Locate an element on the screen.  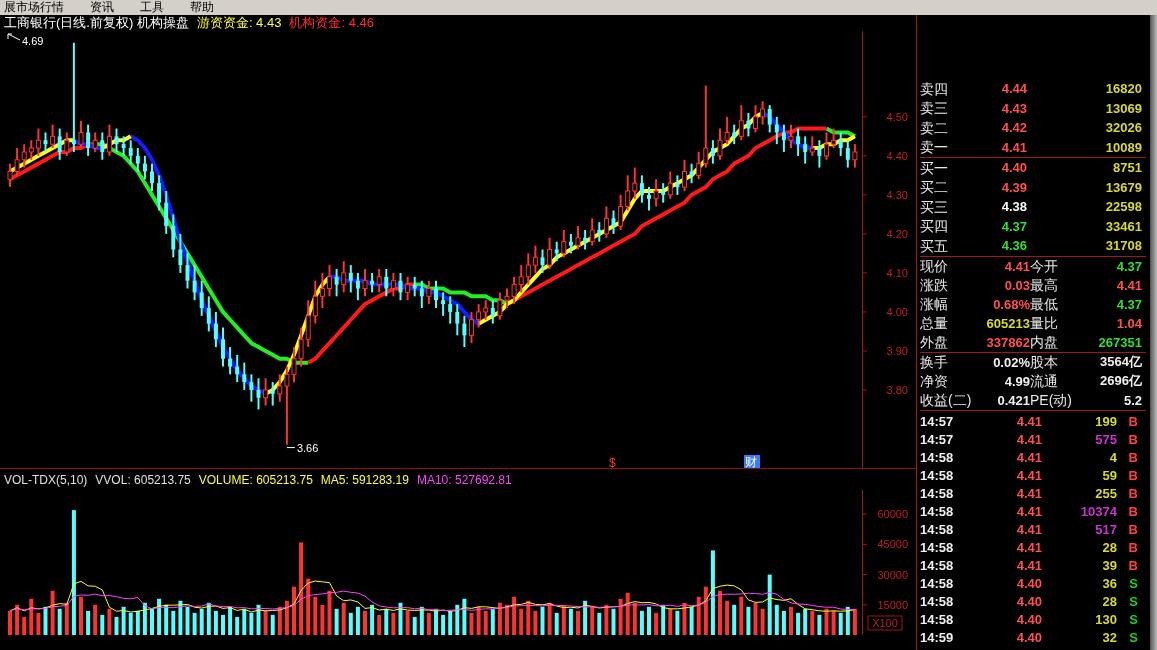
chart-title: 工商银行(日线.前复权) 机构操盘 is located at coordinates (96, 23).